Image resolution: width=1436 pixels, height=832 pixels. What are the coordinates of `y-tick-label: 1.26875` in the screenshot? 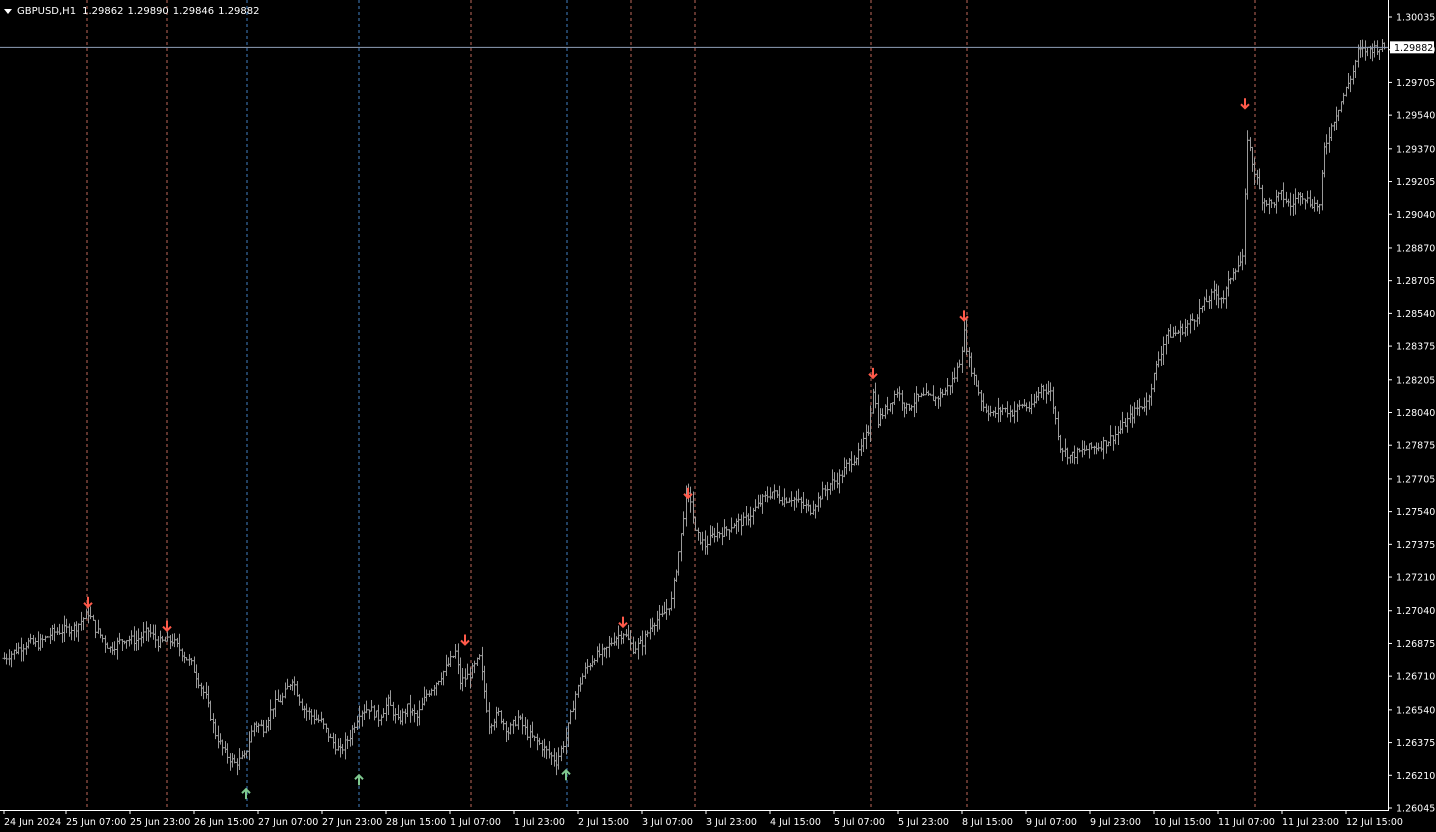 It's located at (1415, 644).